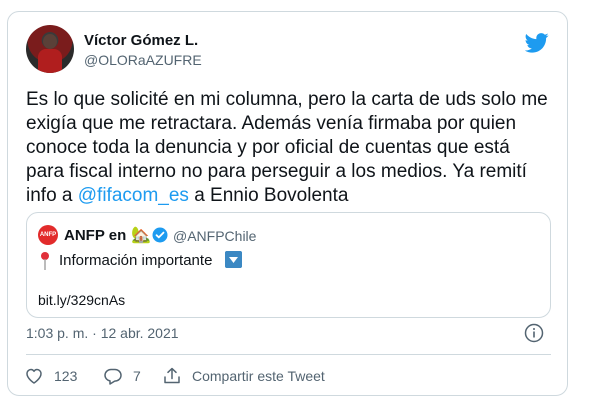  What do you see at coordinates (537, 43) in the screenshot?
I see `twitter-bird-icon` at bounding box center [537, 43].